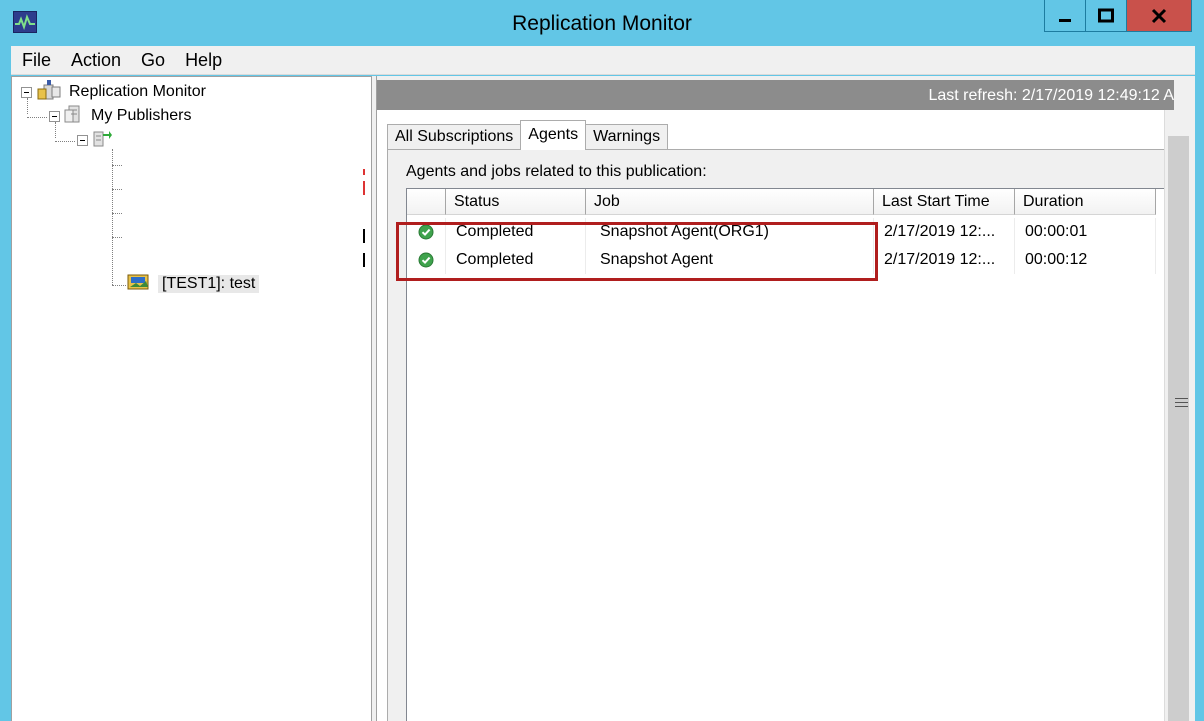  What do you see at coordinates (153, 60) in the screenshot?
I see `menu-go: Go` at bounding box center [153, 60].